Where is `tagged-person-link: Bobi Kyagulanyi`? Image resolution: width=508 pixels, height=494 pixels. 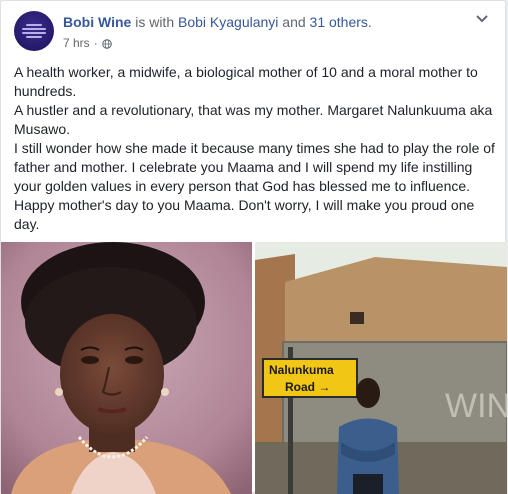
tagged-person-link: Bobi Kyagulanyi is located at coordinates (228, 22).